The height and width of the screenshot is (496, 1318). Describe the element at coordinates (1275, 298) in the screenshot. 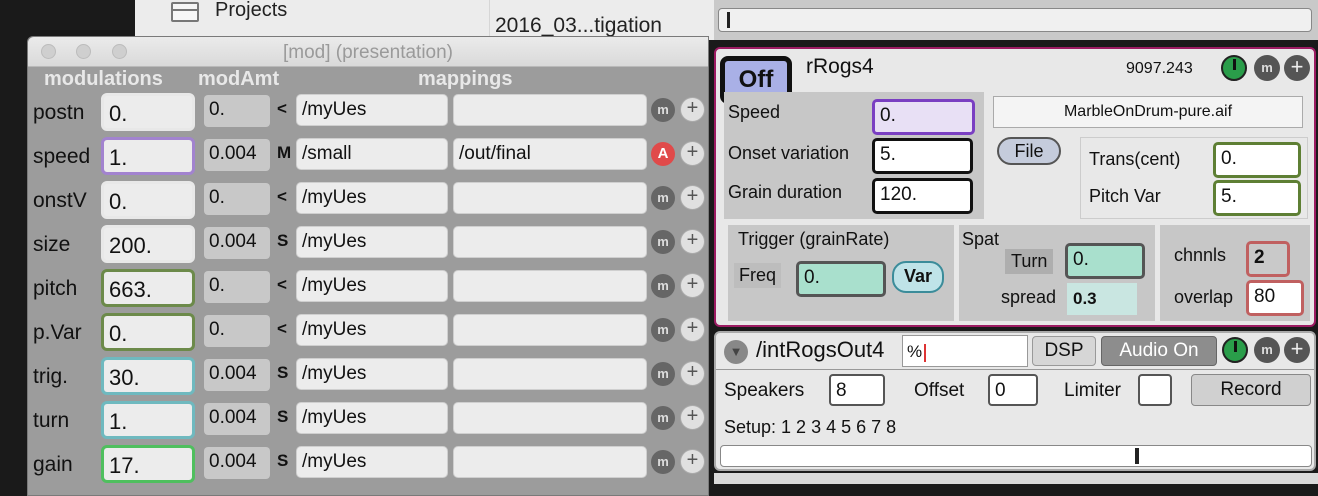

I see `overlap-value: 80` at that location.